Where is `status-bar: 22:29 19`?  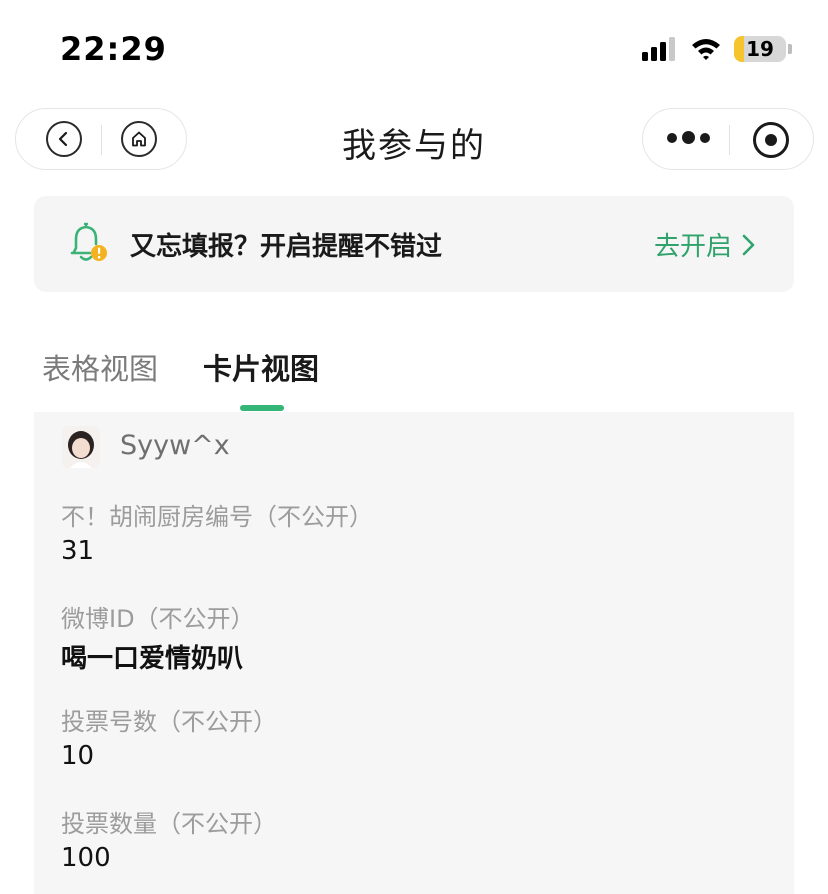 status-bar: 22:29 19 is located at coordinates (414, 50).